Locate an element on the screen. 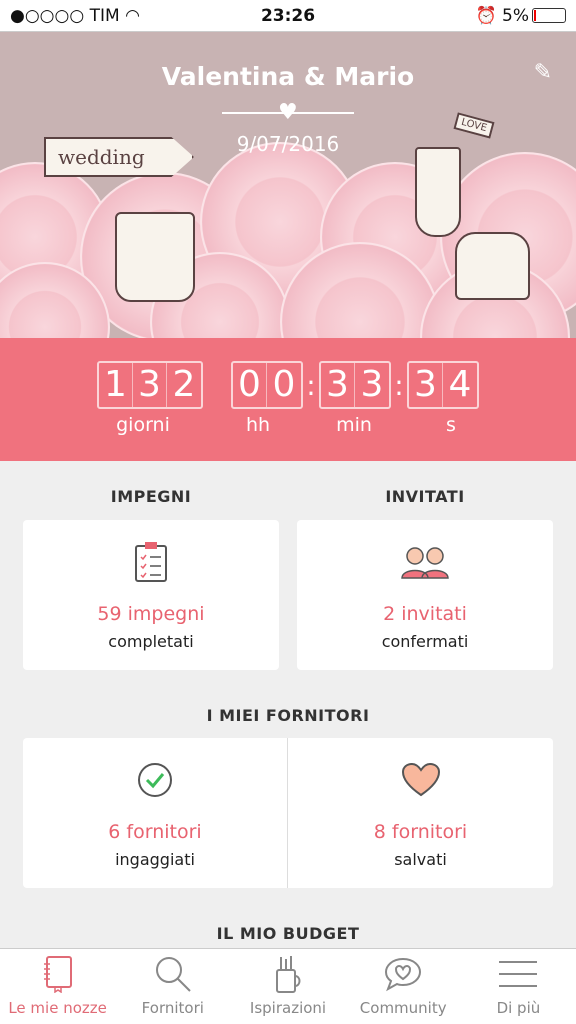 The width and height of the screenshot is (576, 1024). invitati-count: 2 invitati is located at coordinates (425, 614).